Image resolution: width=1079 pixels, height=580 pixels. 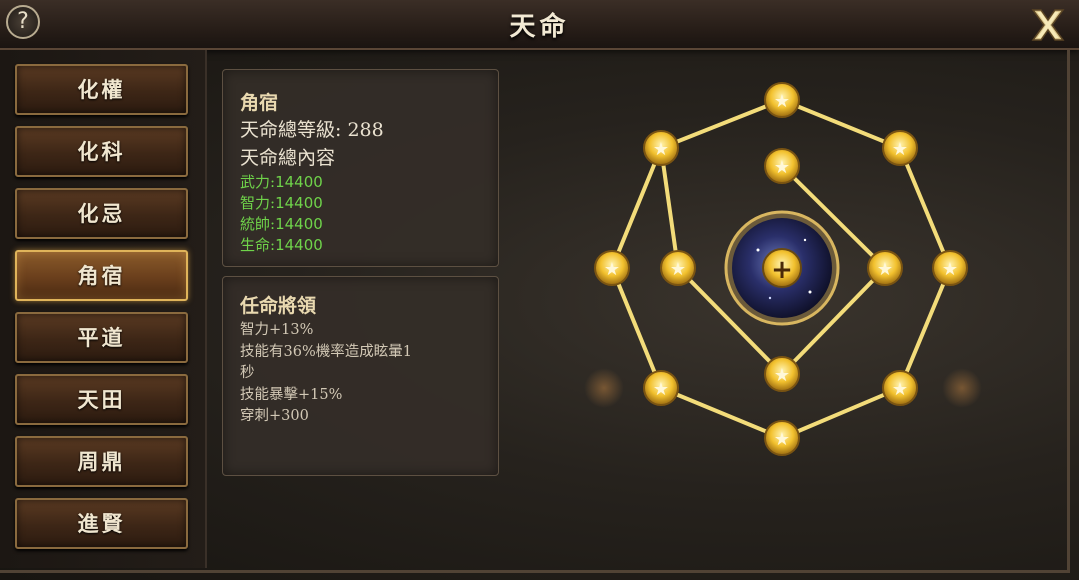 I want to click on stat-row: 生命:14400, so click(x=281, y=244).